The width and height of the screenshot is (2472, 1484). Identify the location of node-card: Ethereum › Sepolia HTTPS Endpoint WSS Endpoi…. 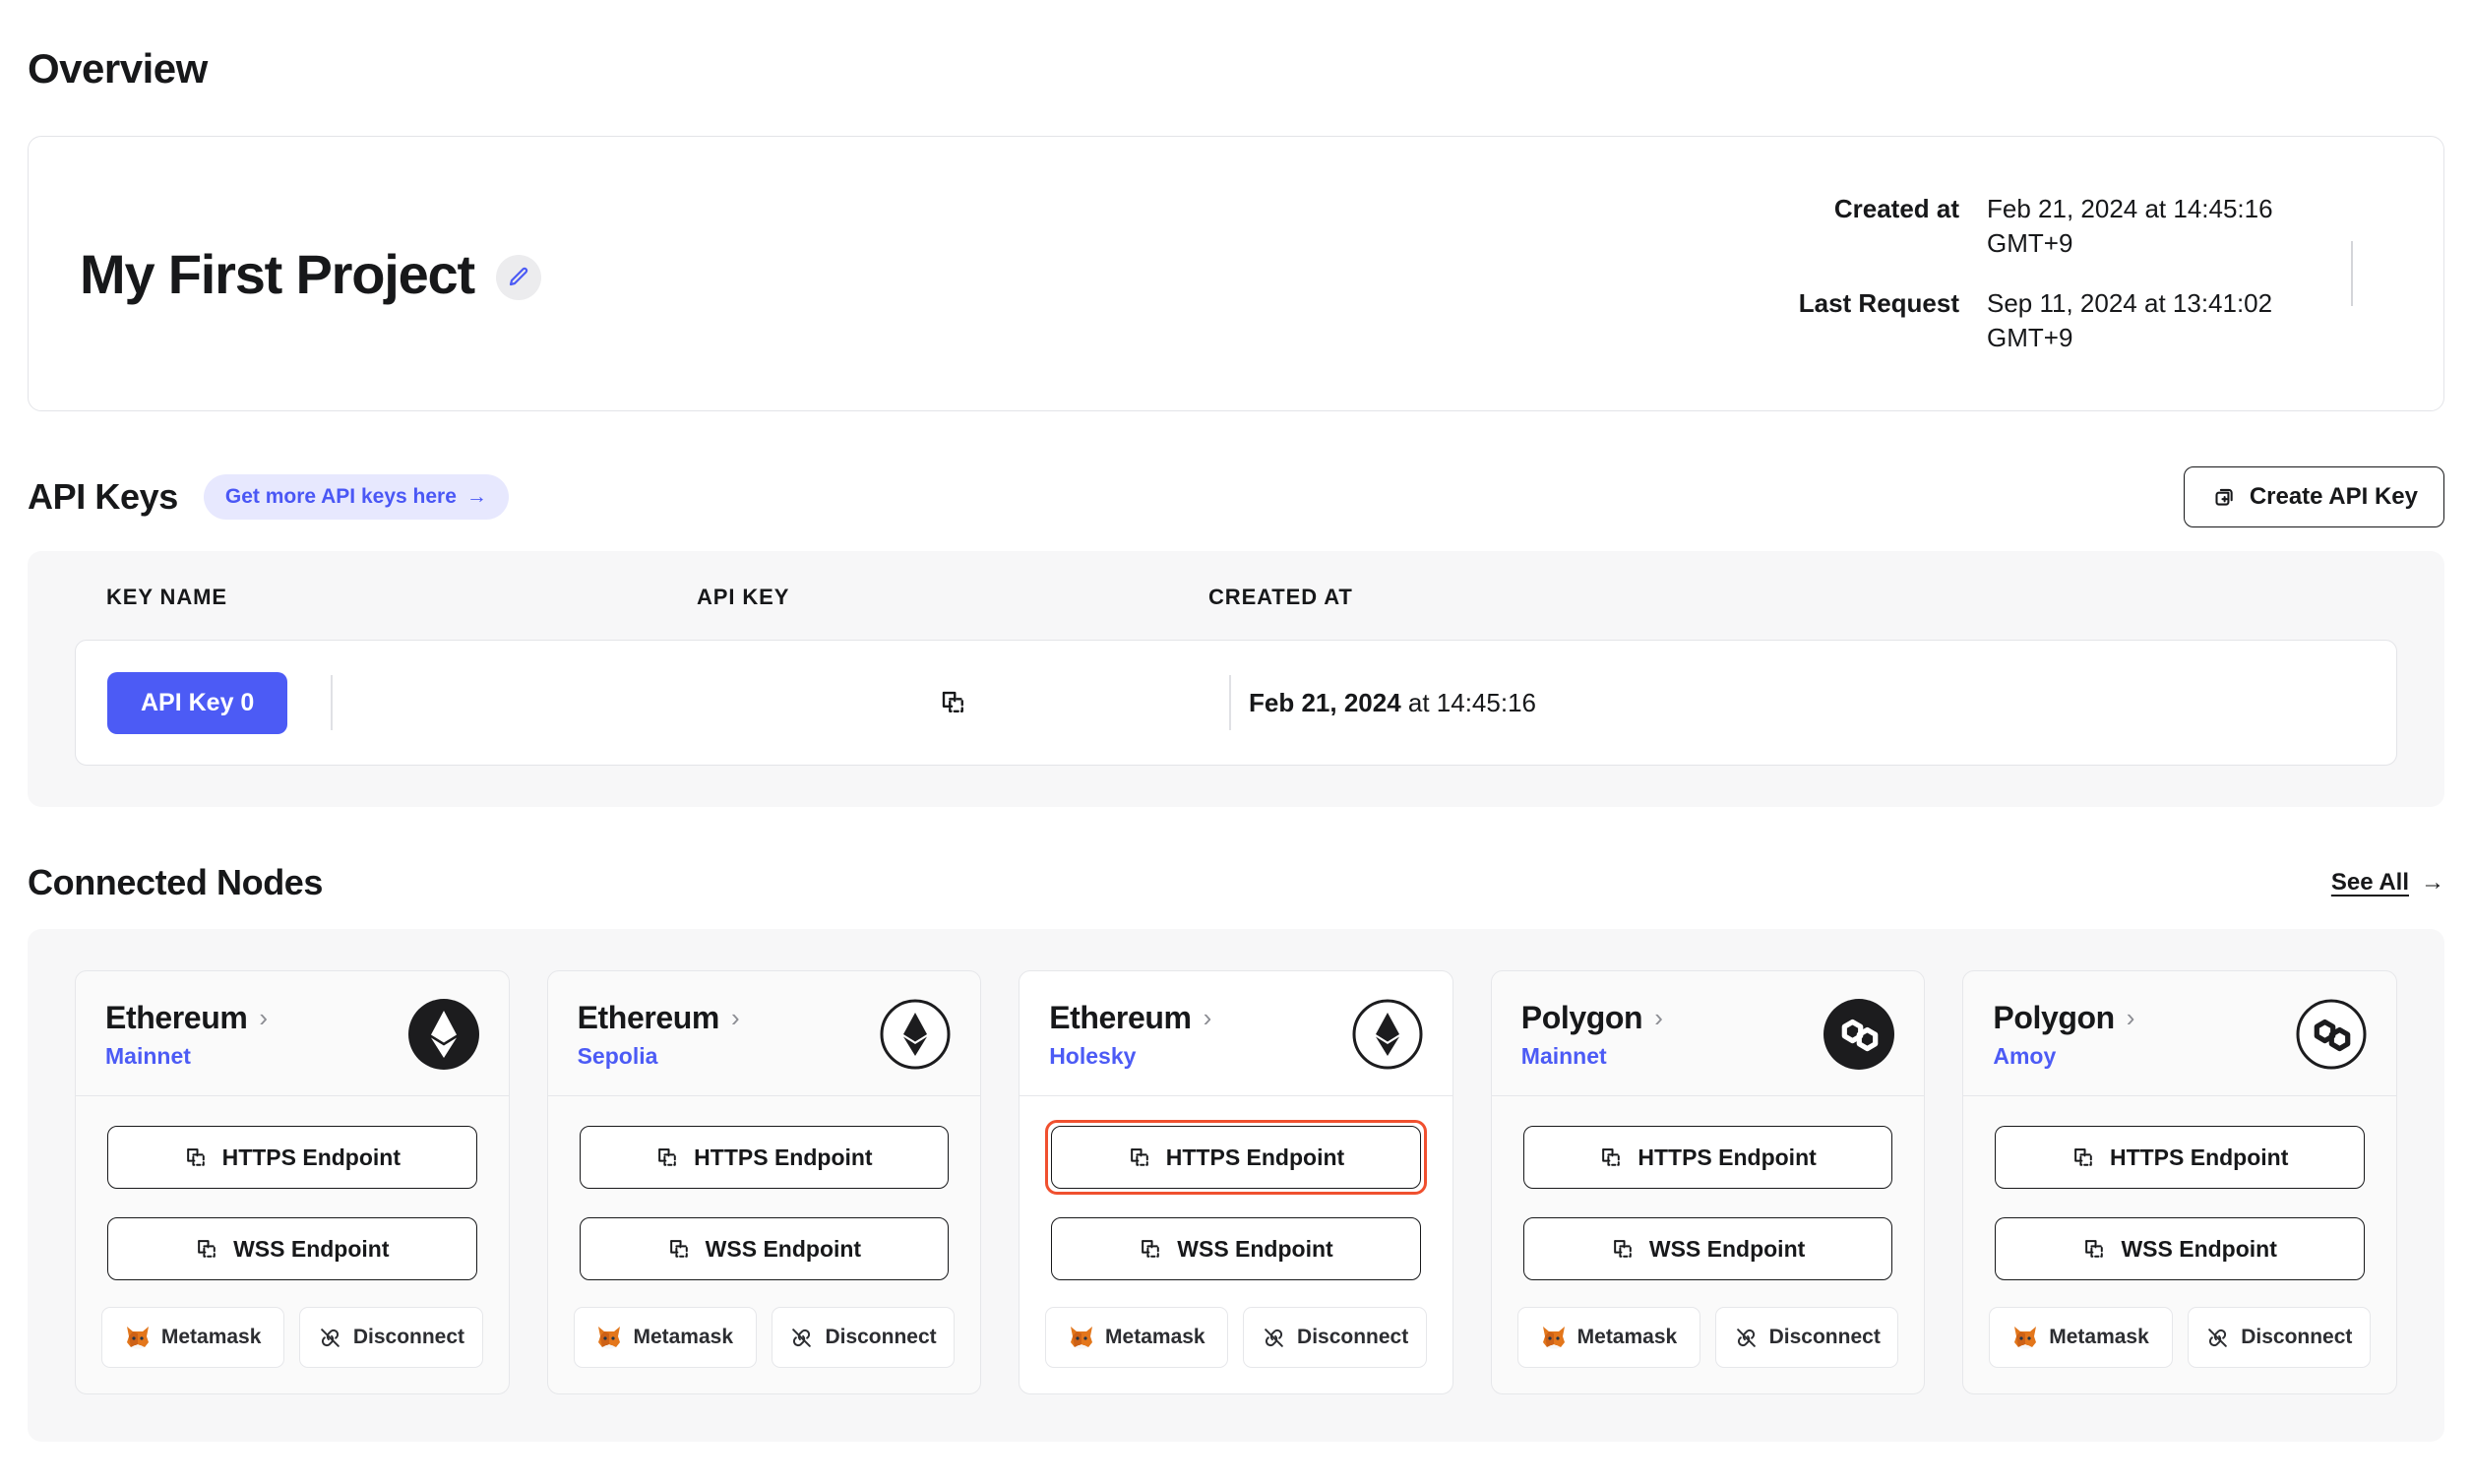
(764, 1182).